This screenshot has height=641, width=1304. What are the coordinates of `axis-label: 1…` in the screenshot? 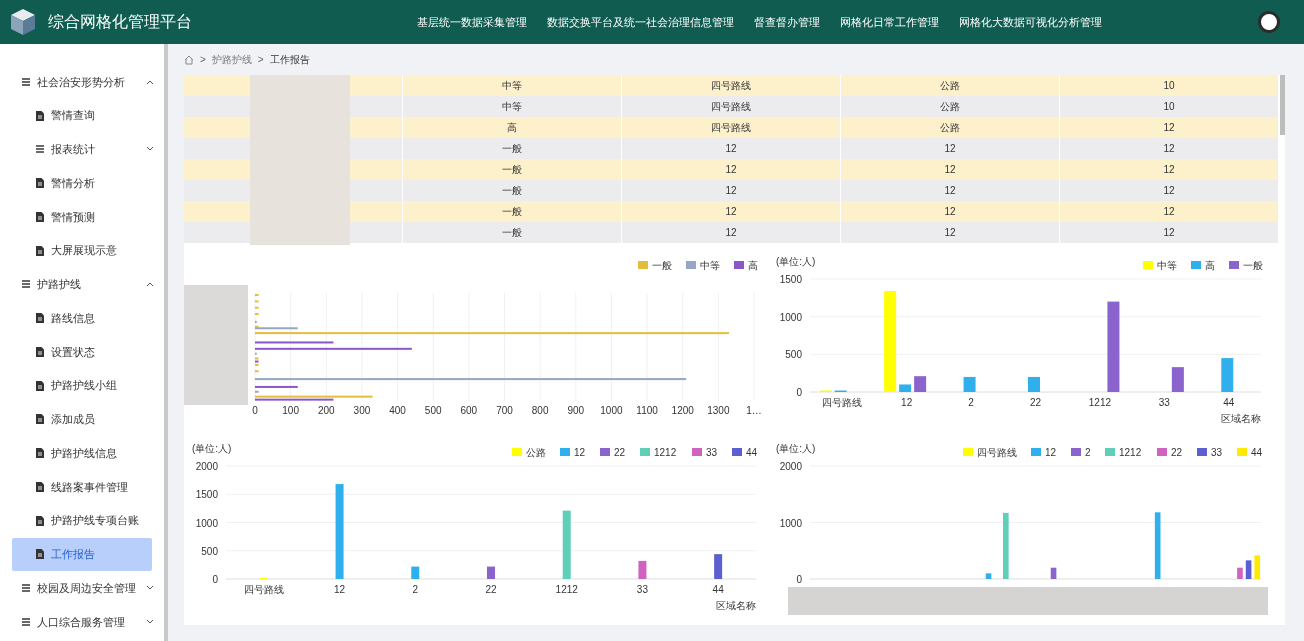 It's located at (754, 410).